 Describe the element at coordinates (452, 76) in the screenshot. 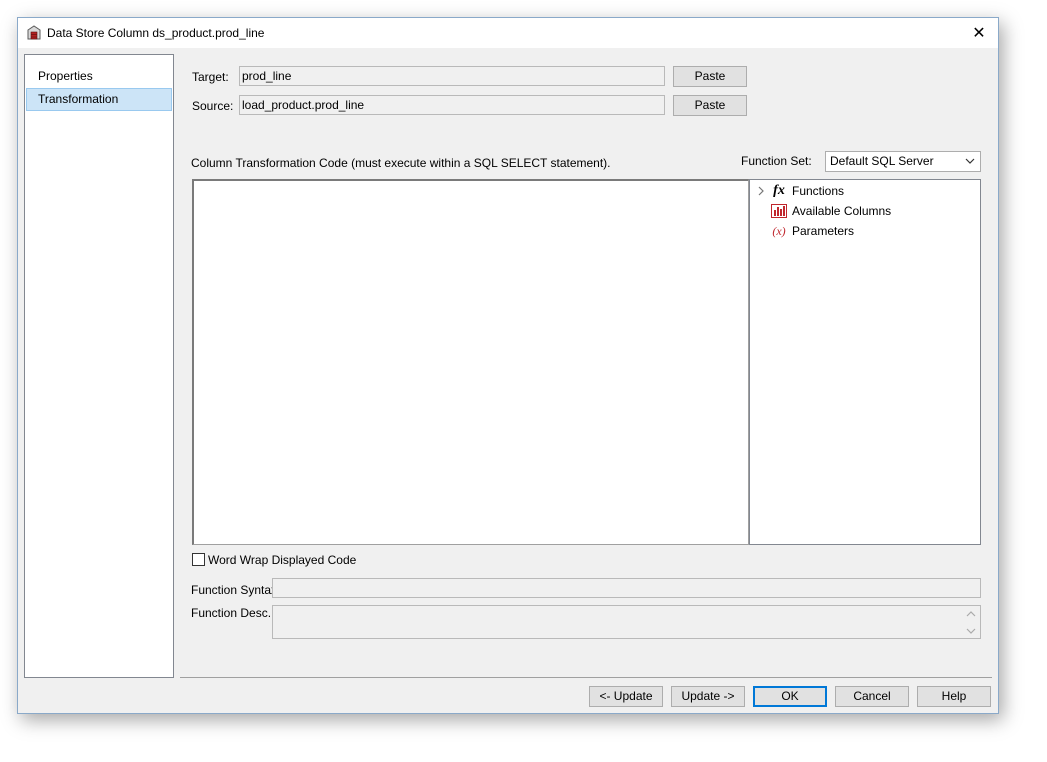

I see `target-field: prod_line` at that location.